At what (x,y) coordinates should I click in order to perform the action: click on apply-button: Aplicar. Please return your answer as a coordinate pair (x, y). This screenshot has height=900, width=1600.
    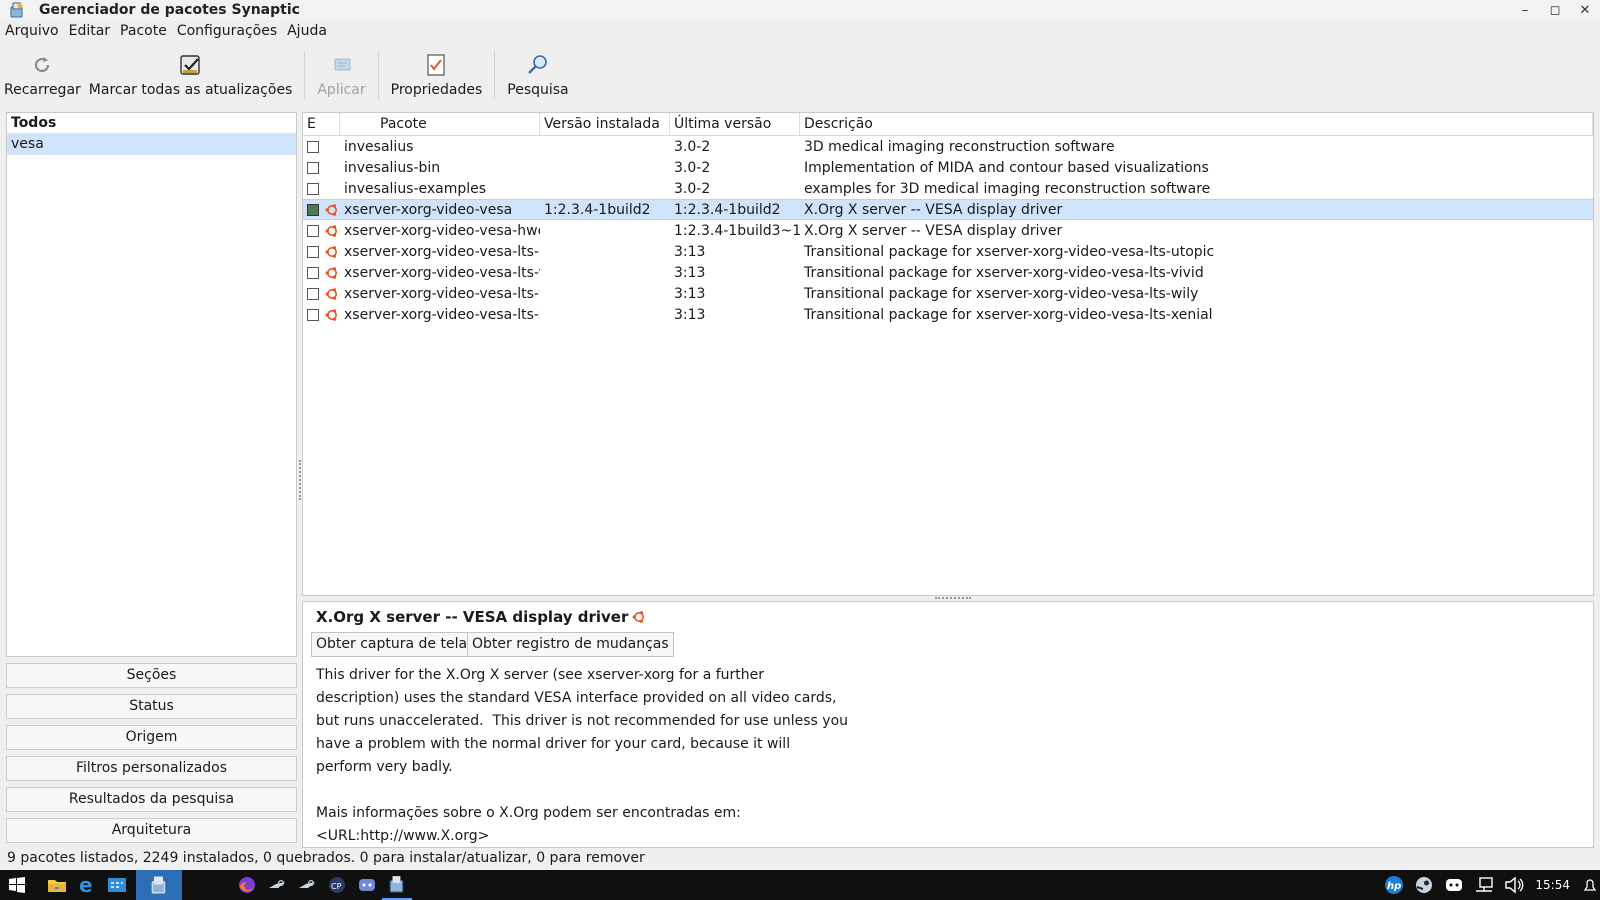
    Looking at the image, I should click on (341, 75).